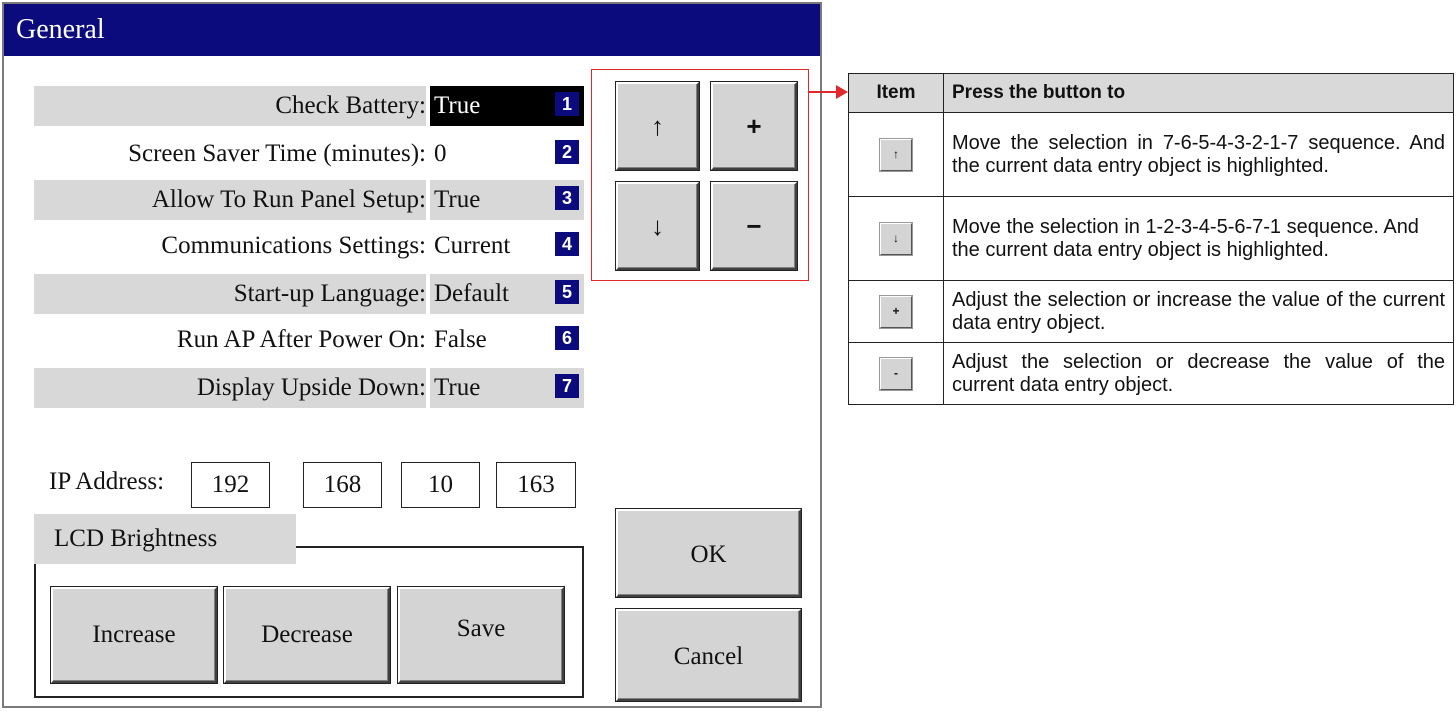 The image size is (1456, 713). What do you see at coordinates (567, 152) in the screenshot?
I see `setting-index-badge: 2` at bounding box center [567, 152].